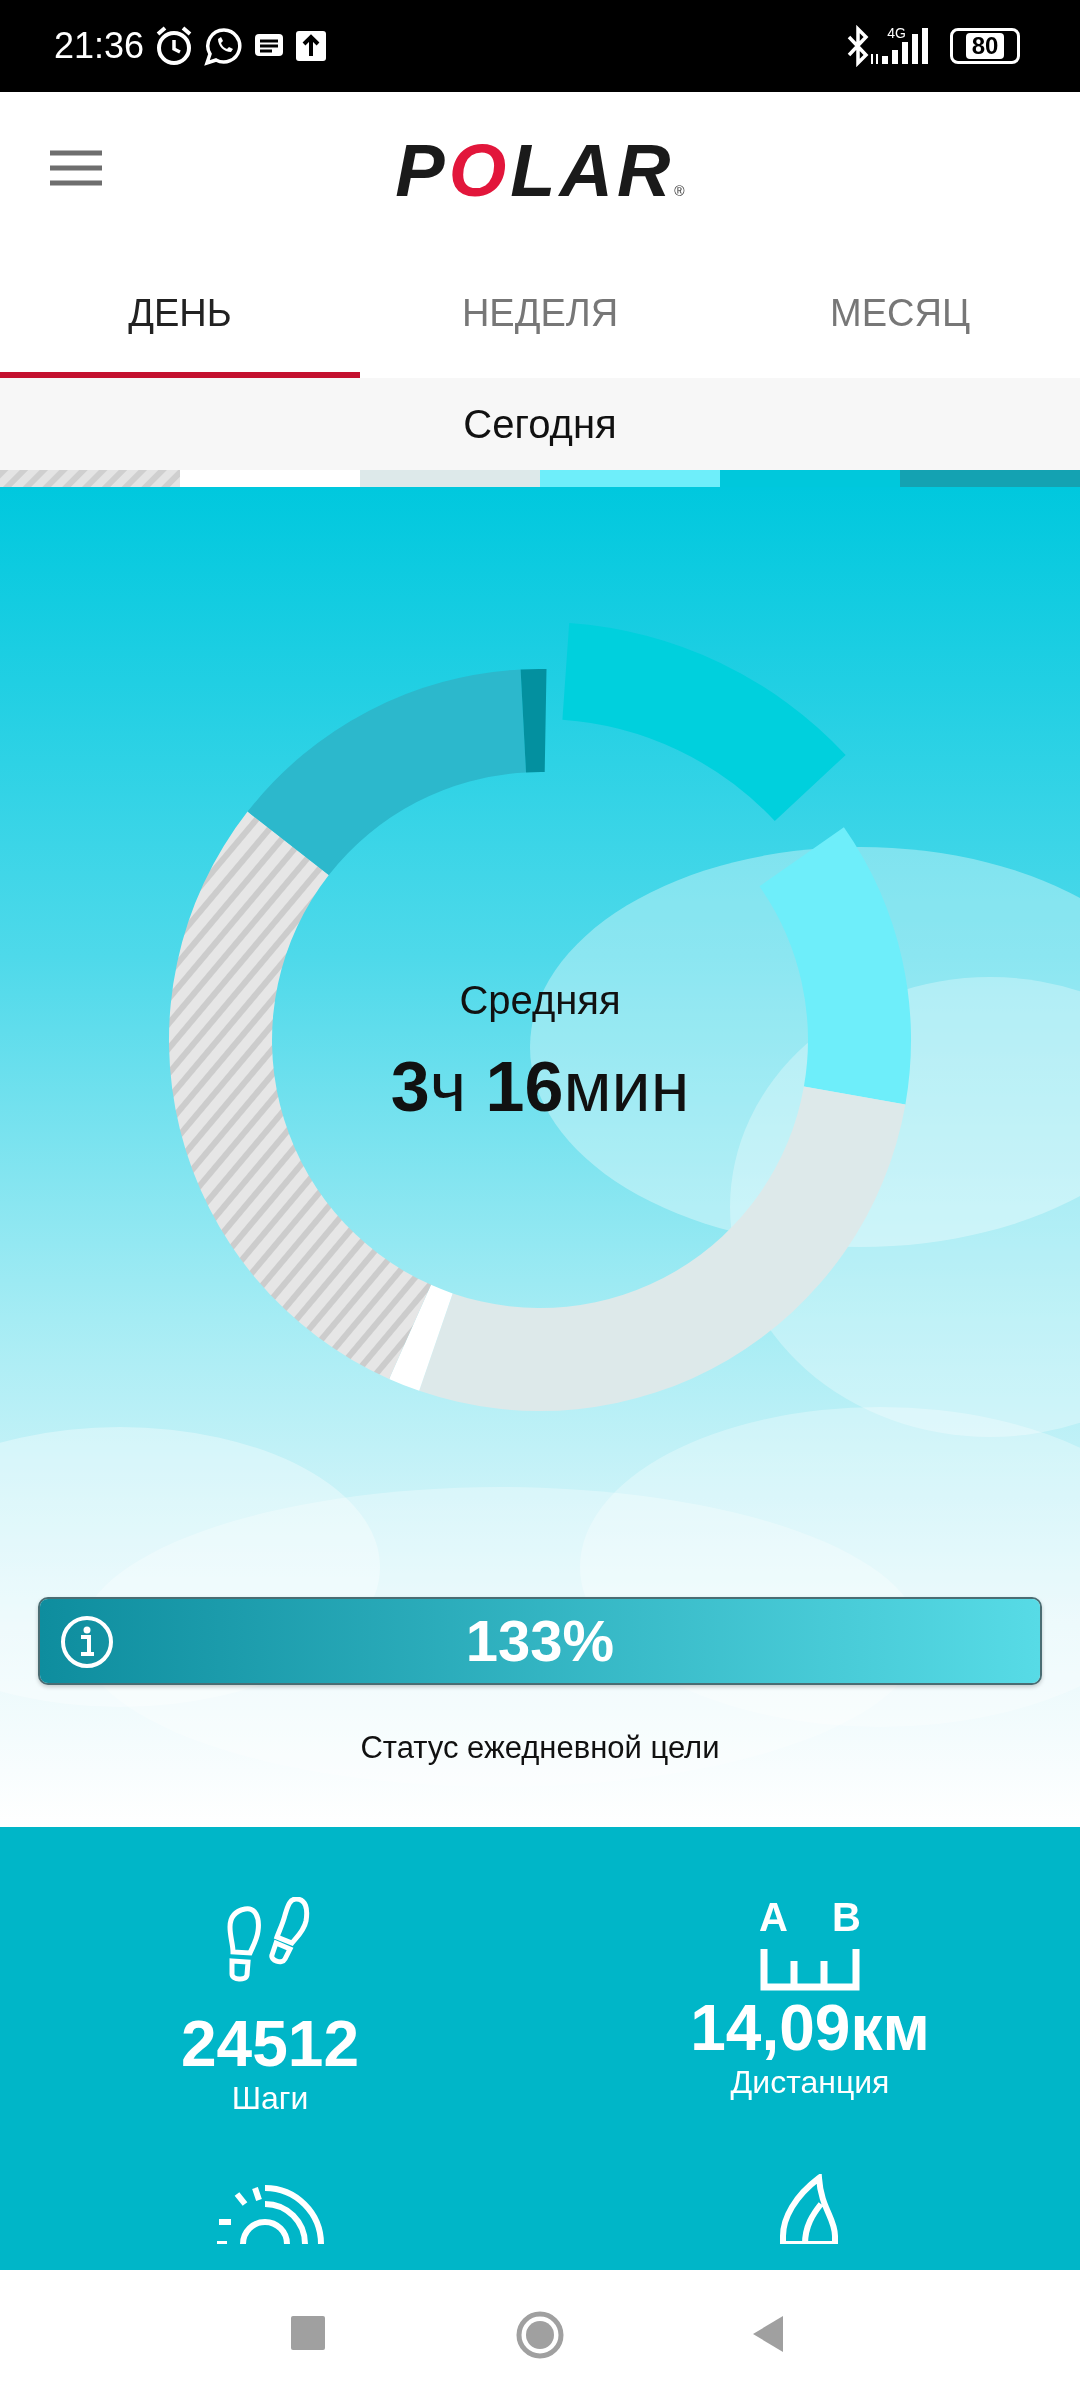 The height and width of the screenshot is (2400, 1080). I want to click on point-label: B, so click(846, 1917).